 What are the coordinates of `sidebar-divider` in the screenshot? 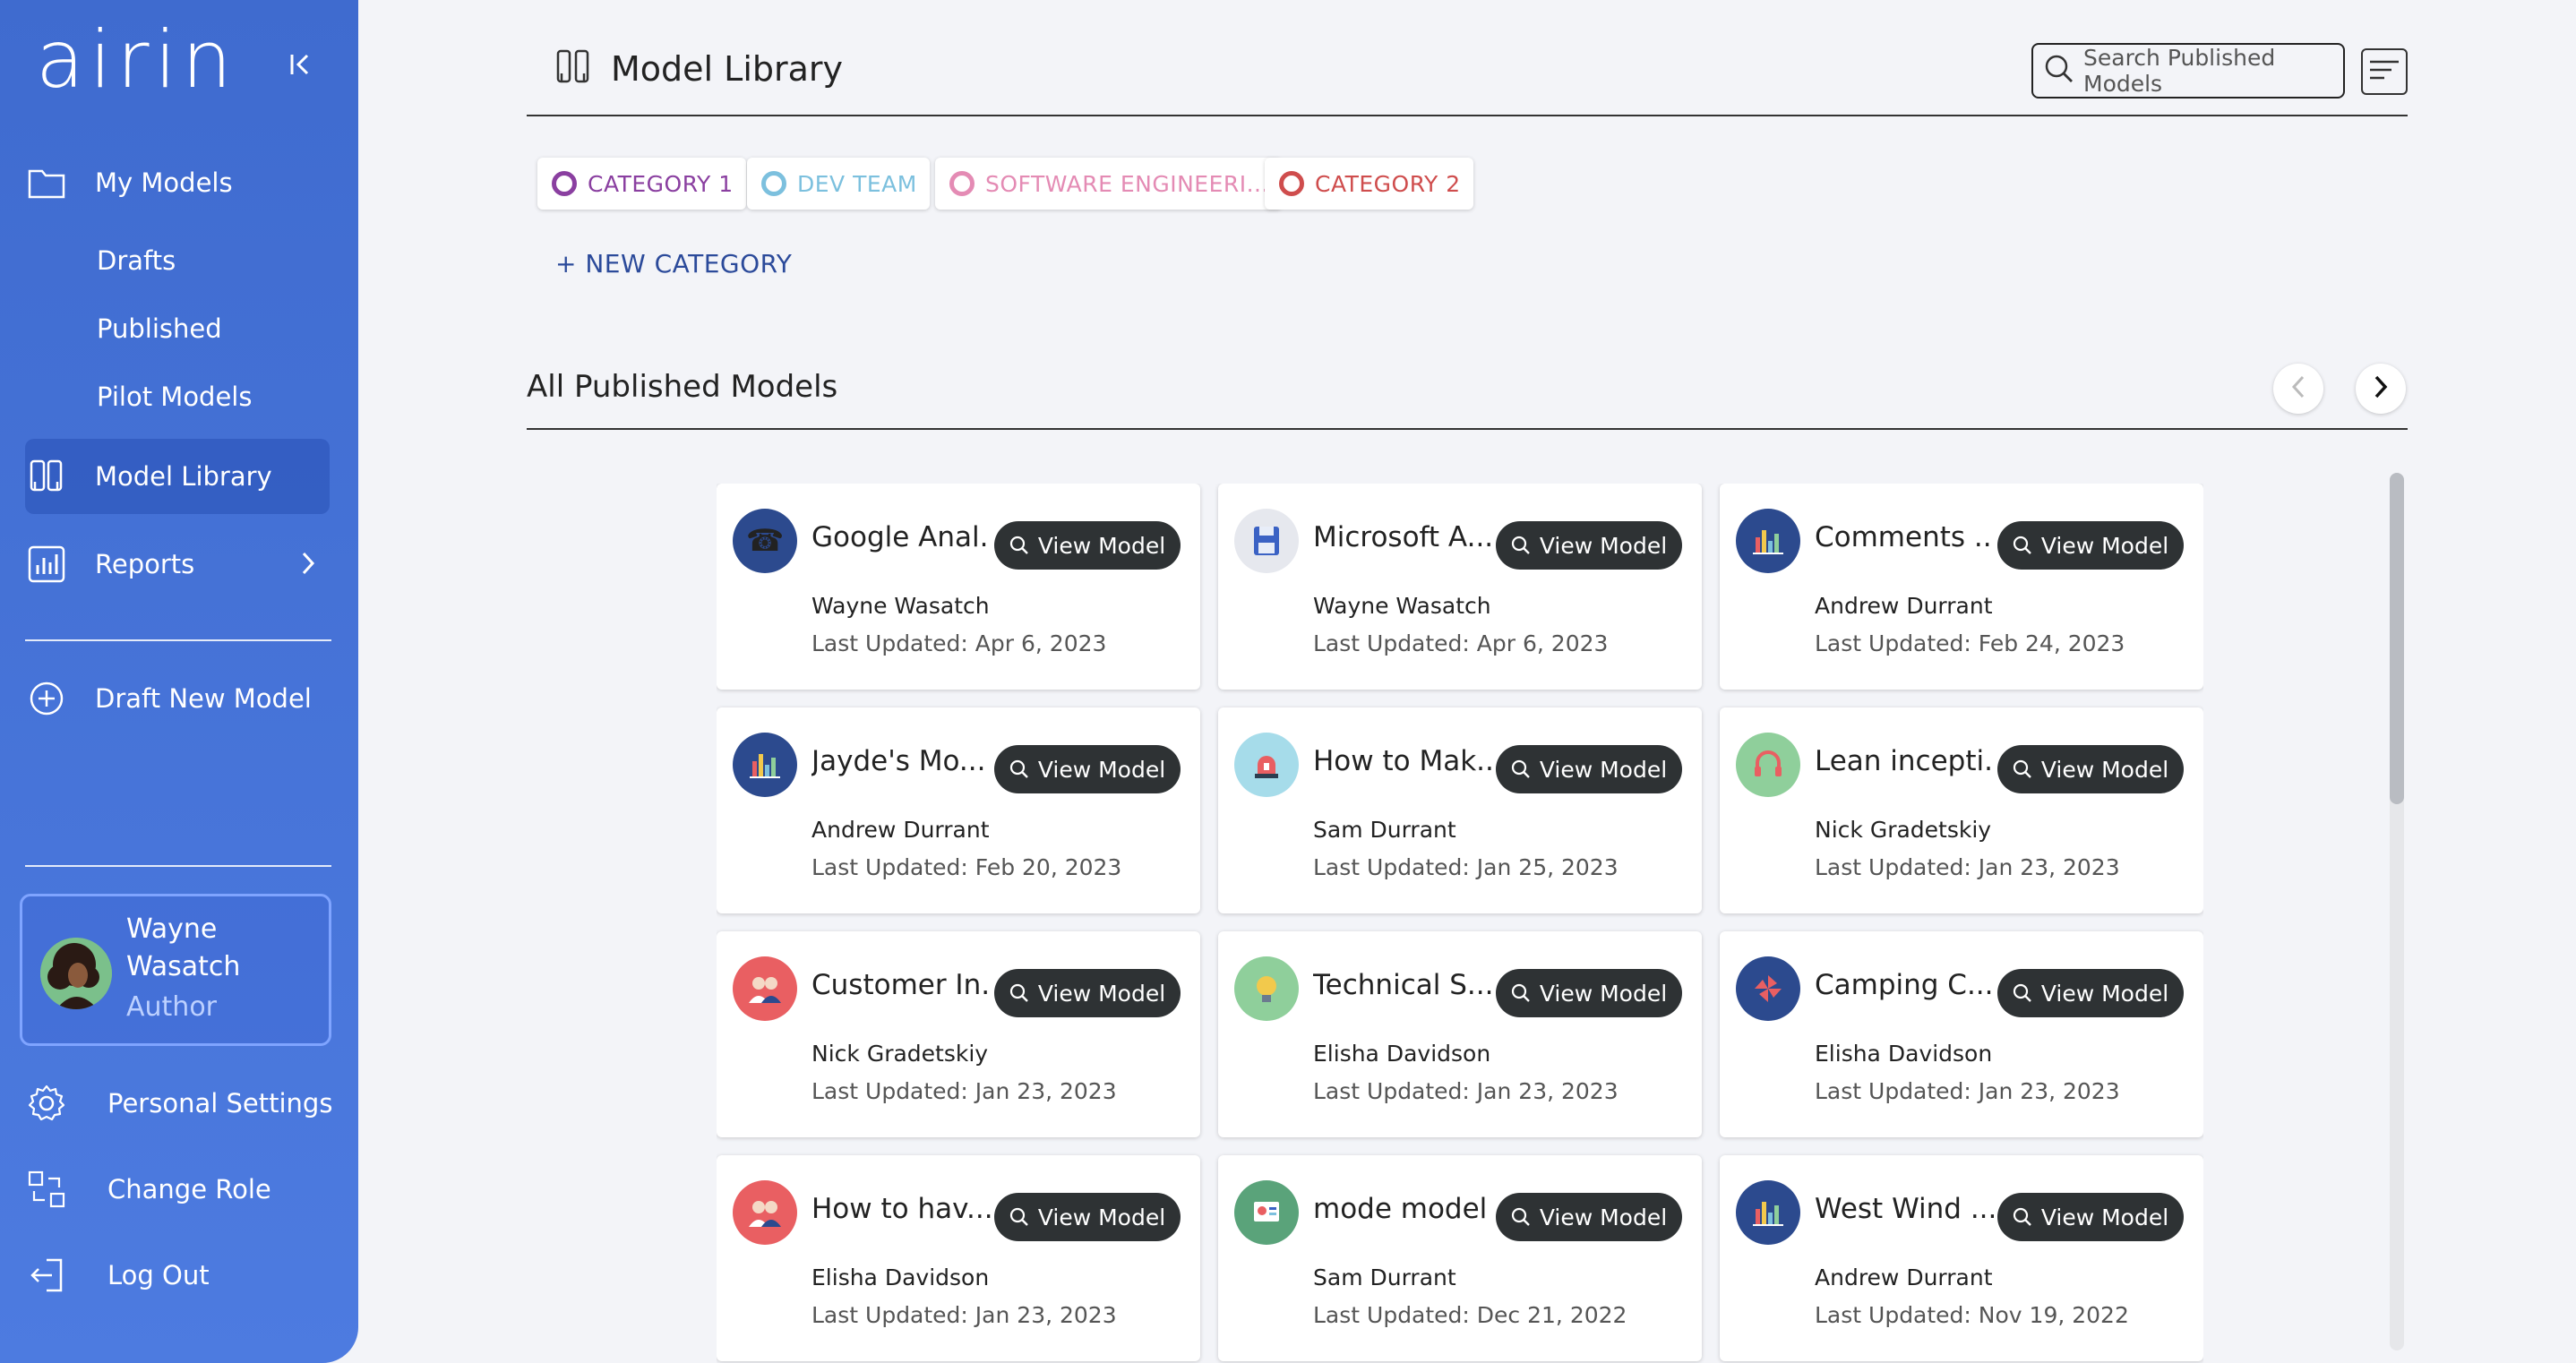 It's located at (178, 640).